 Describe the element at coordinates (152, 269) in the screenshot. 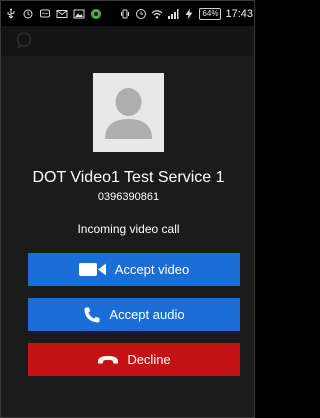

I see `accept-video-label: Accept video` at that location.